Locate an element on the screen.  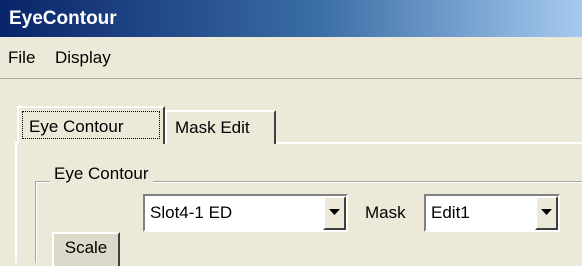
menu-display: Display is located at coordinates (83, 58).